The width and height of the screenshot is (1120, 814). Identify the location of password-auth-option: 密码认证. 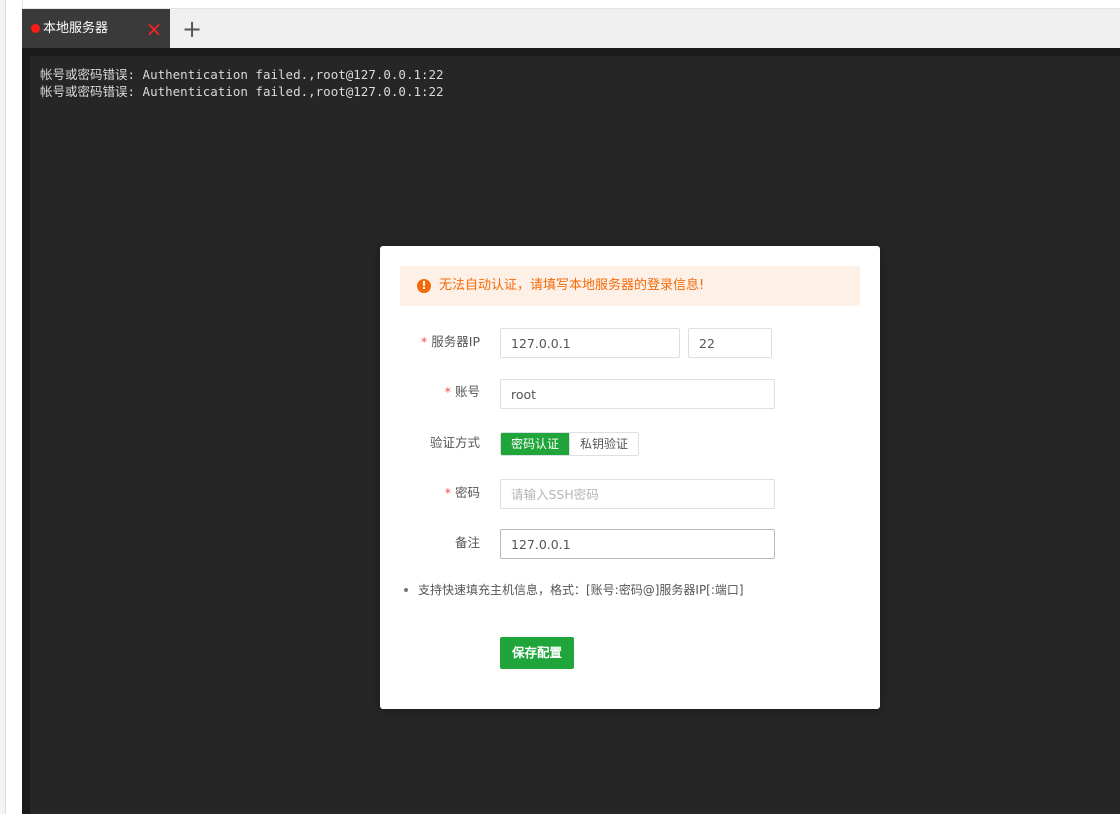
(535, 444).